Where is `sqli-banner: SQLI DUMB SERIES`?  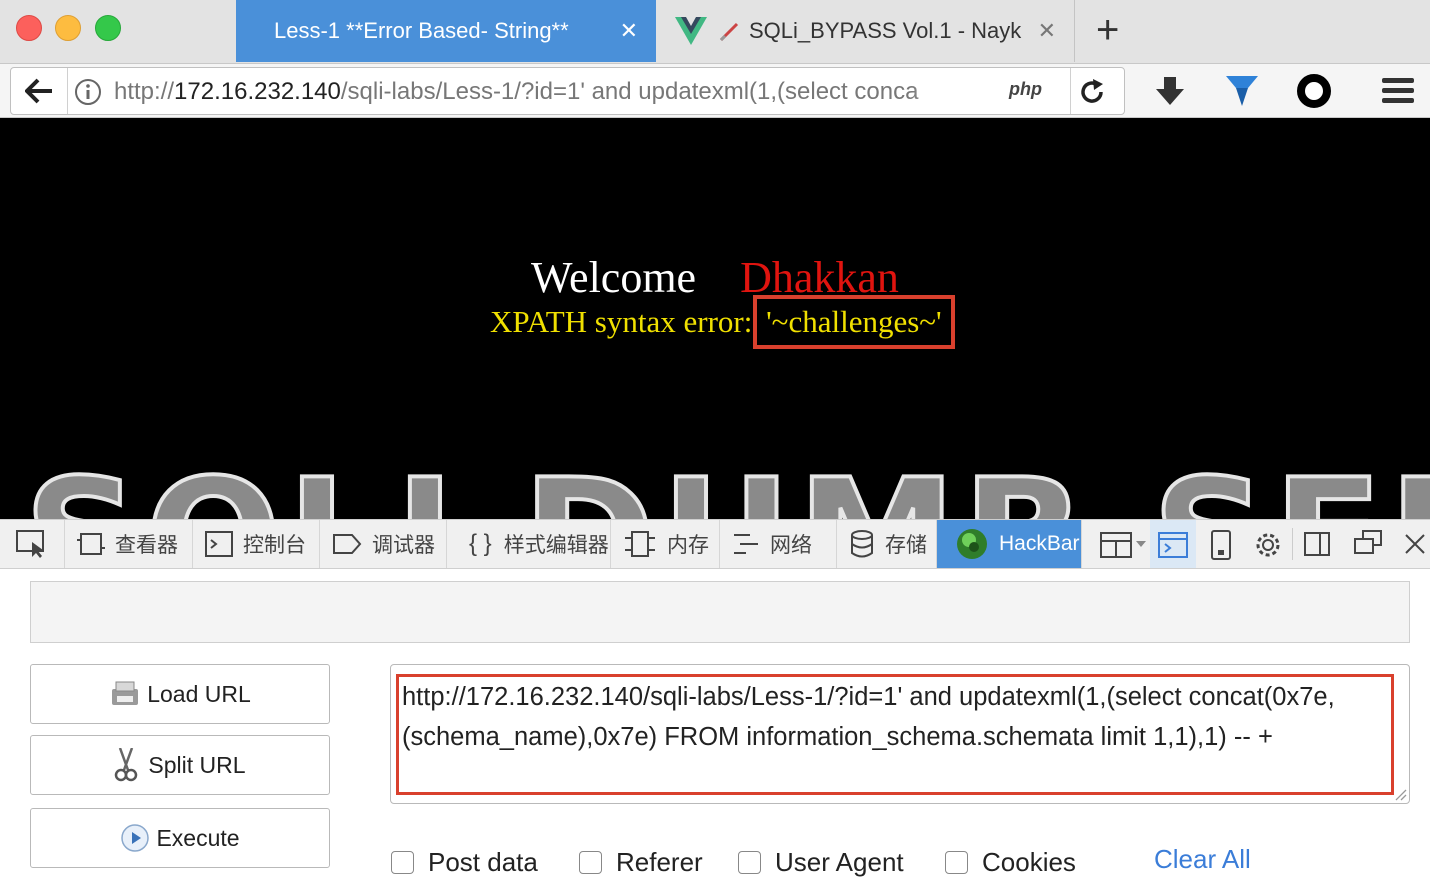
sqli-banner: SQLI DUMB SERIES is located at coordinates (726, 488).